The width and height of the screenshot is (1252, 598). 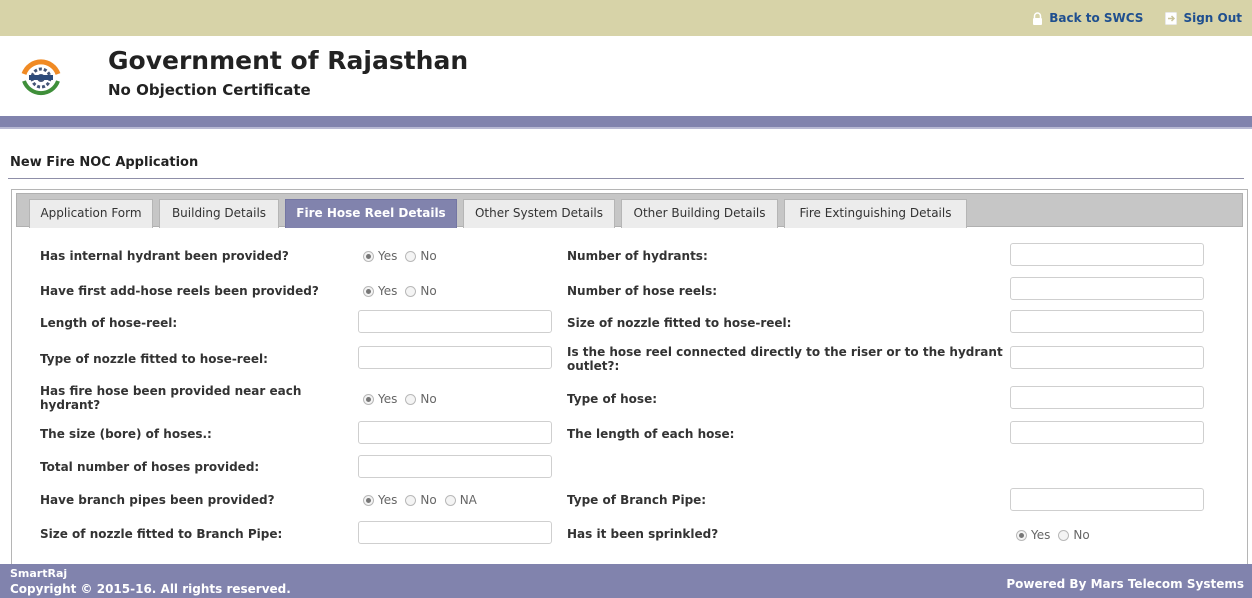 I want to click on first-aid-hose-reels-radio-group: Yes No, so click(x=400, y=291).